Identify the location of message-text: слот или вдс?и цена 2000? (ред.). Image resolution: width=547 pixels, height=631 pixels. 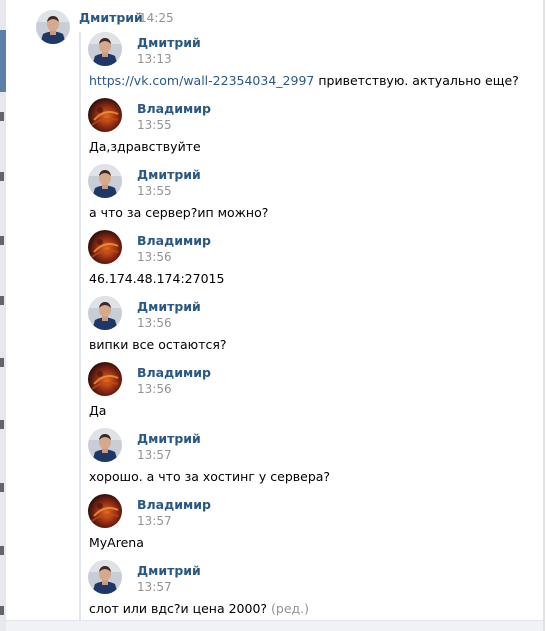
(199, 608).